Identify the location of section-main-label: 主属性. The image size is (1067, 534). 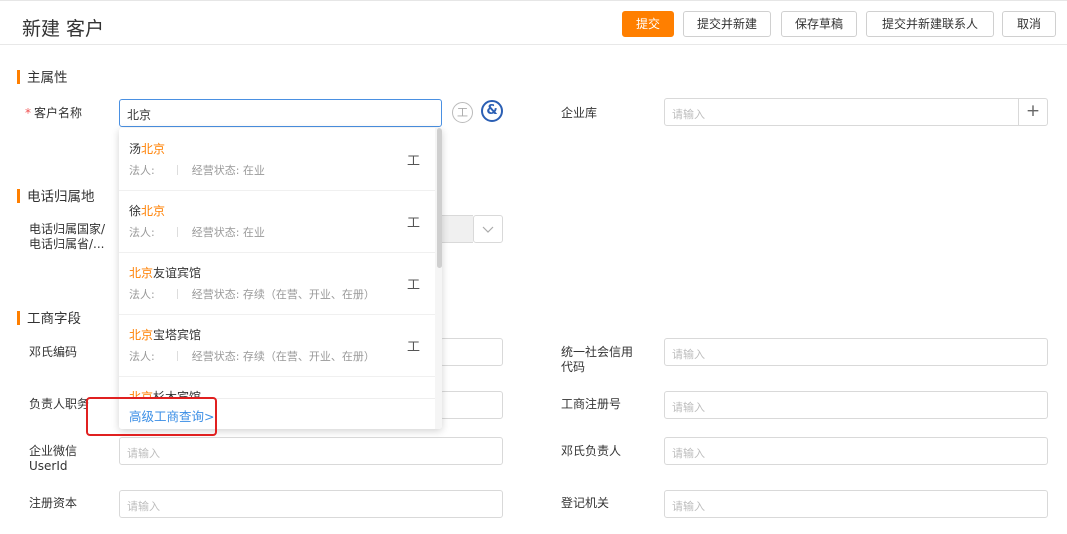
(47, 78).